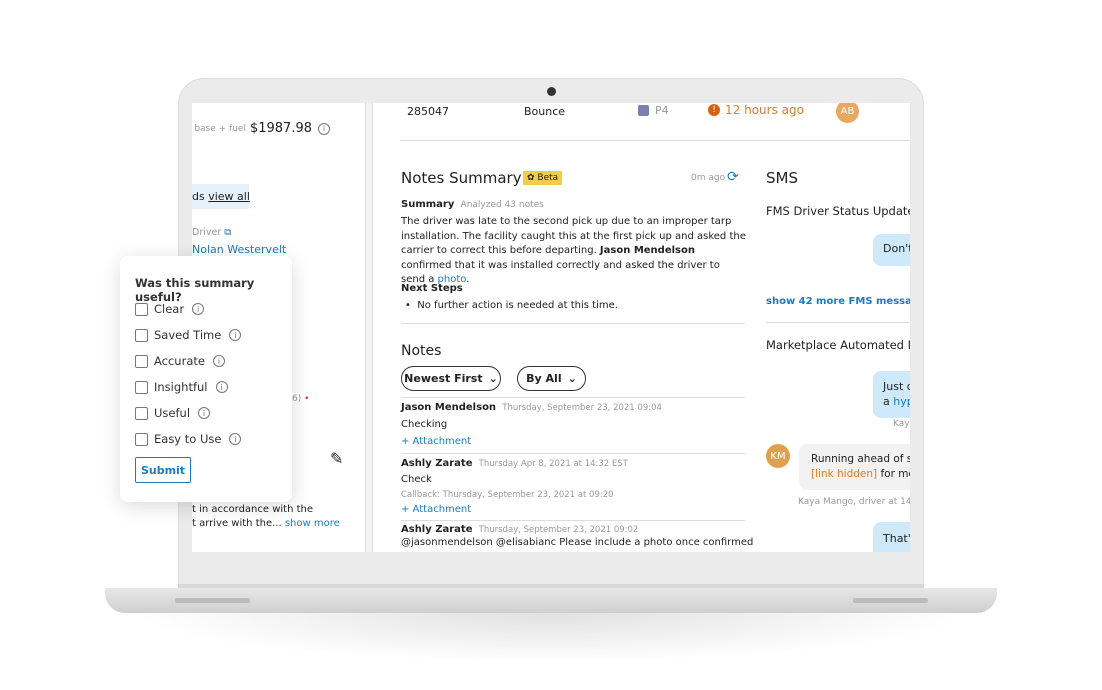 This screenshot has width=1102, height=690. Describe the element at coordinates (838, 211) in the screenshot. I see `fms-title: FMS Driver Status Update` at that location.